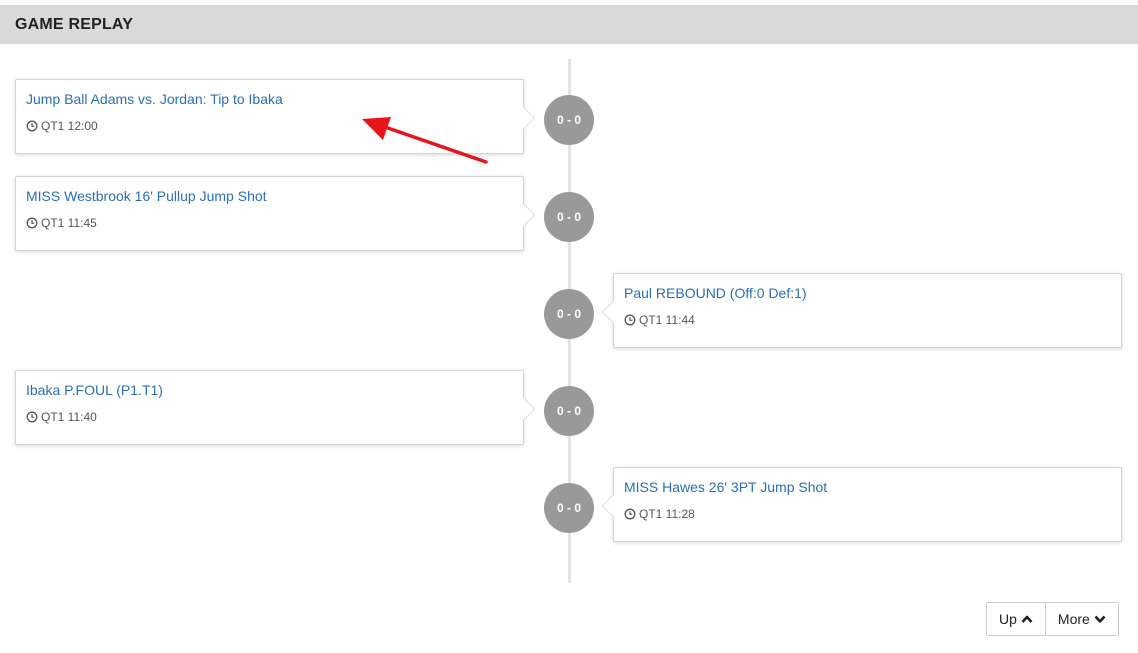  I want to click on event-time: QT1 11:44, so click(659, 320).